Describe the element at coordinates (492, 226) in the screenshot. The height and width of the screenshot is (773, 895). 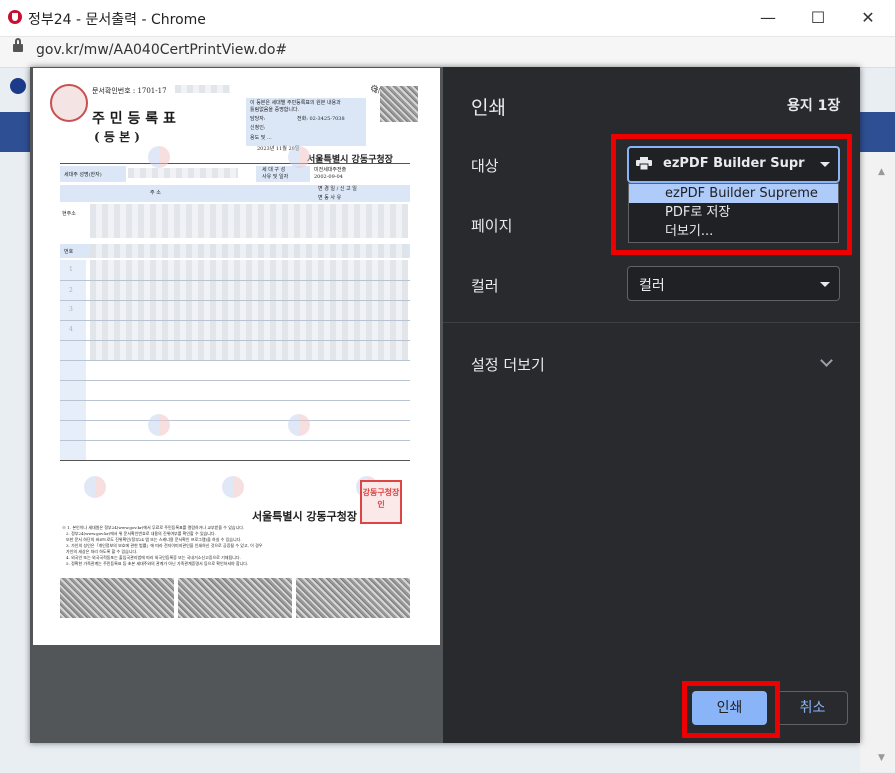
I see `pages-label: 페이지` at that location.